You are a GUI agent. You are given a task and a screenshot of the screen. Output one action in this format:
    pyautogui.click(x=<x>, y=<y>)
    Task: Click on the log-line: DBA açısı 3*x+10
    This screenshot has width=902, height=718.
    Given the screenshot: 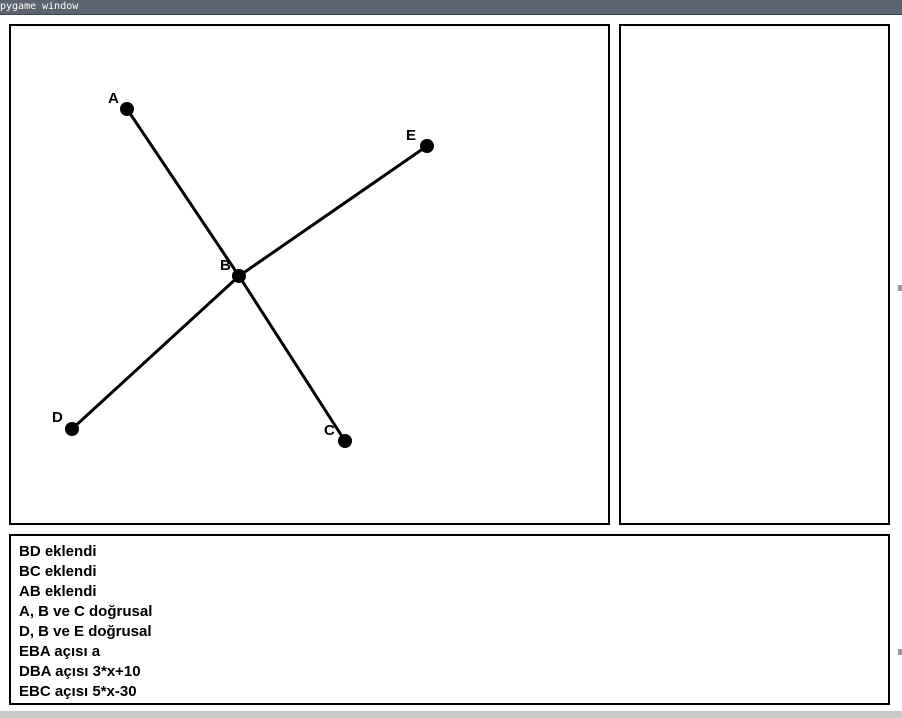 What is the action you would take?
    pyautogui.click(x=80, y=671)
    